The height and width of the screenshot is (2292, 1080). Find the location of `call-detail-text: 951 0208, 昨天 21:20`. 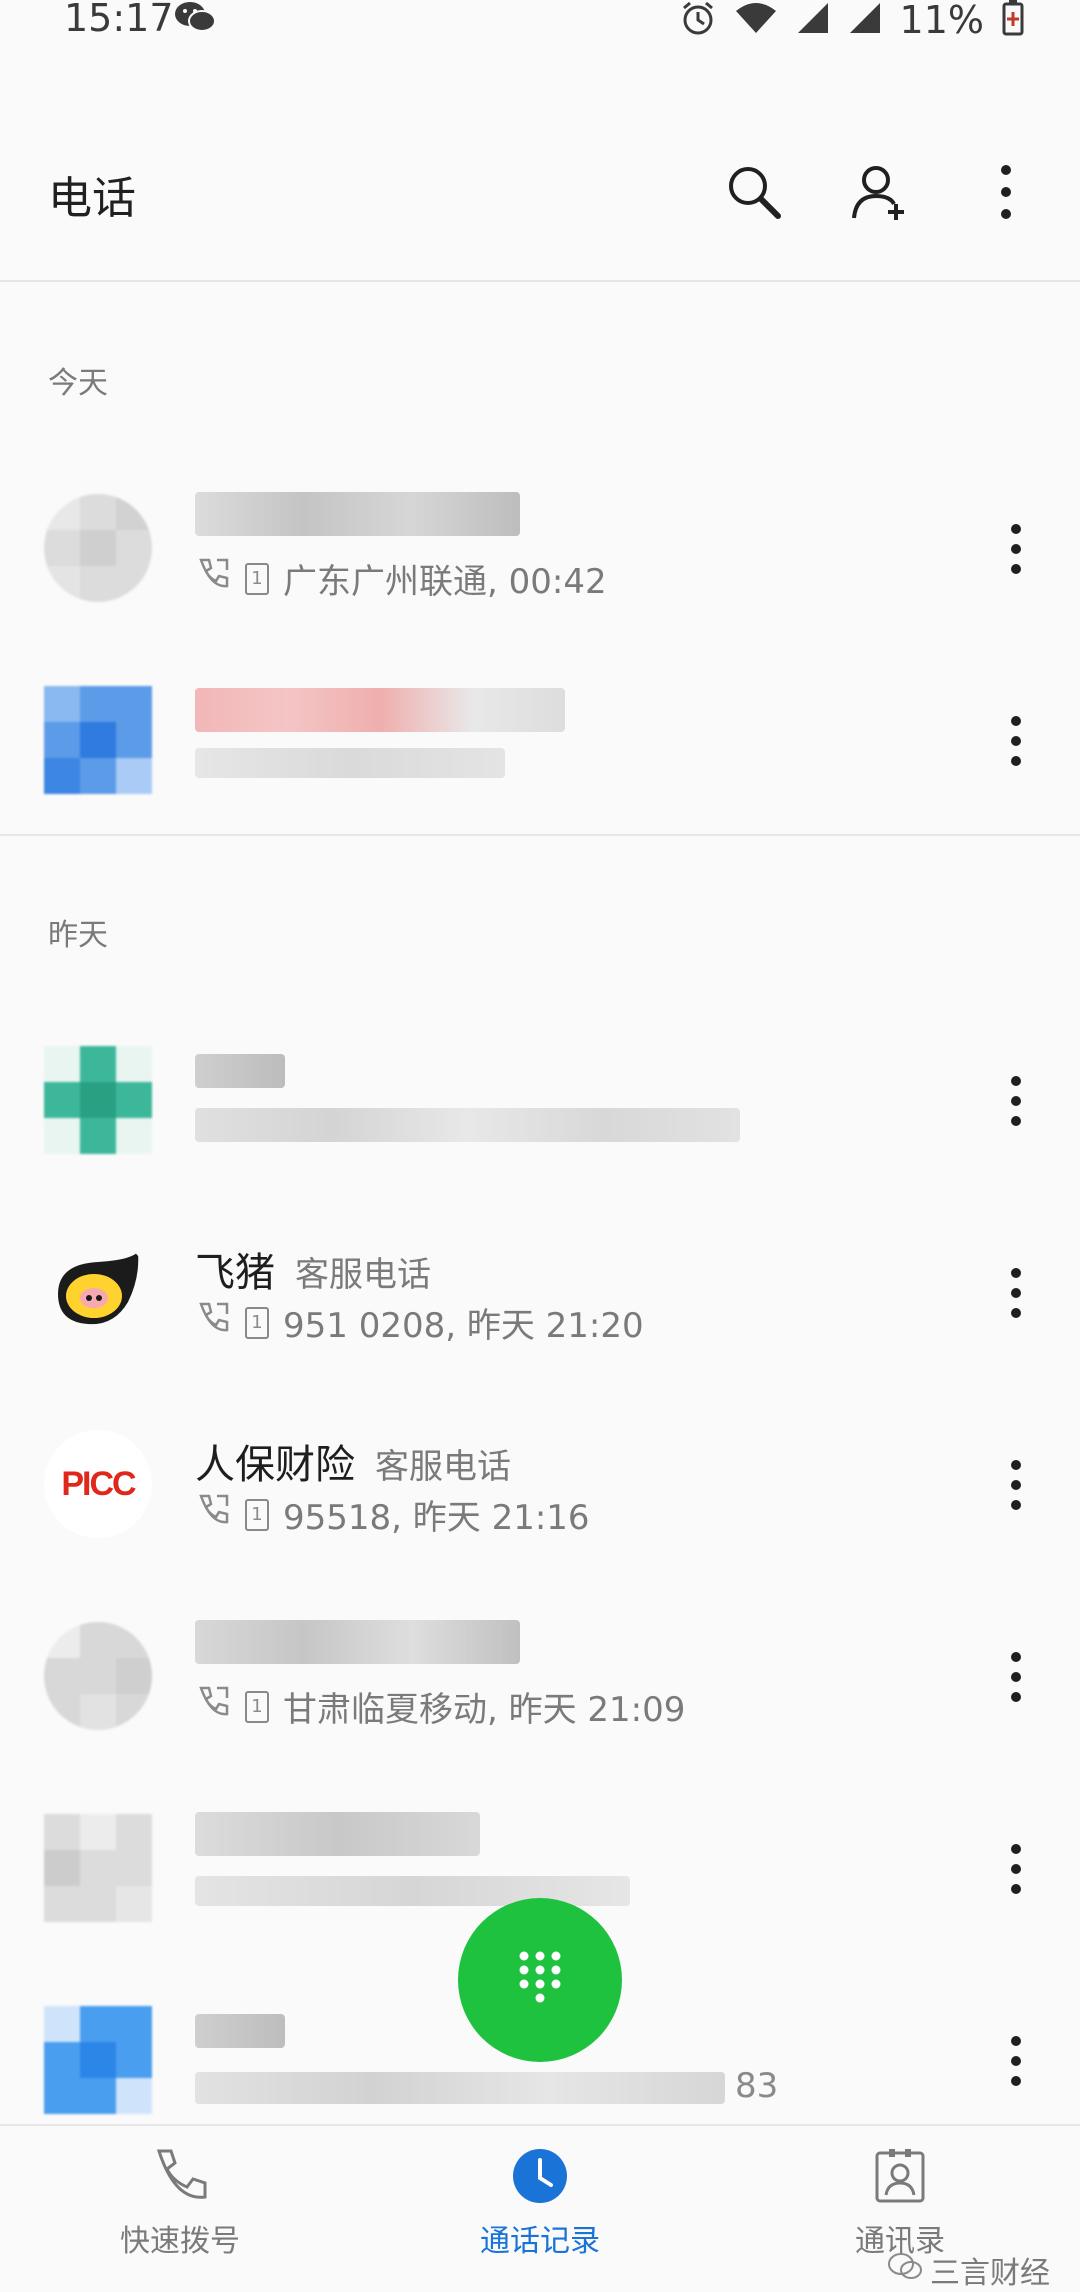

call-detail-text: 951 0208, 昨天 21:20 is located at coordinates (463, 1326).